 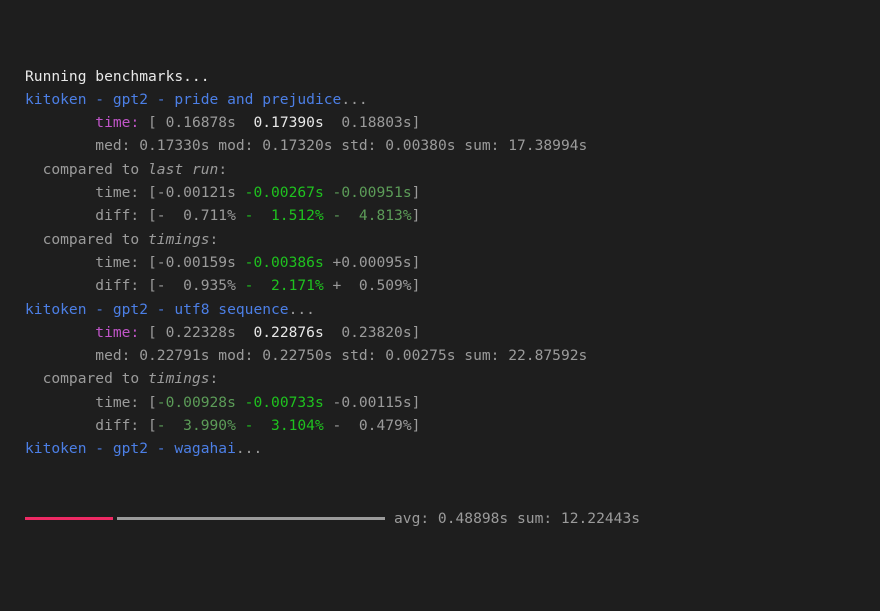 I want to click on line-segment: 0.22876s, so click(x=288, y=332).